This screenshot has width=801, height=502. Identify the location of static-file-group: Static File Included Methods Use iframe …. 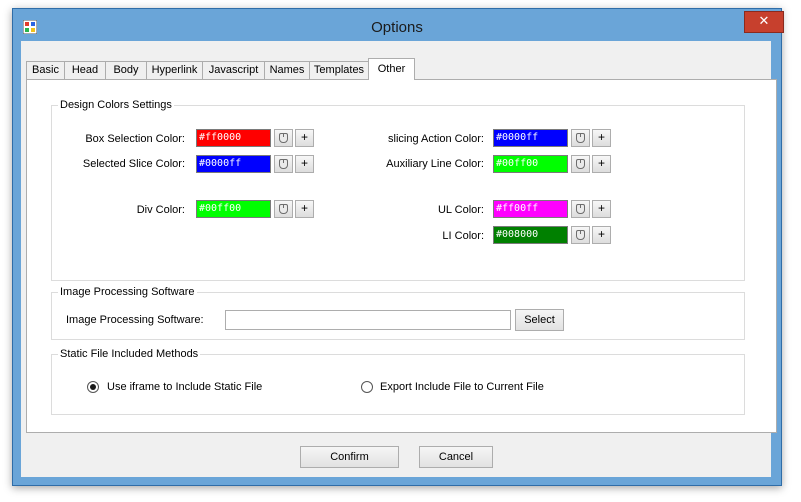
(398, 381).